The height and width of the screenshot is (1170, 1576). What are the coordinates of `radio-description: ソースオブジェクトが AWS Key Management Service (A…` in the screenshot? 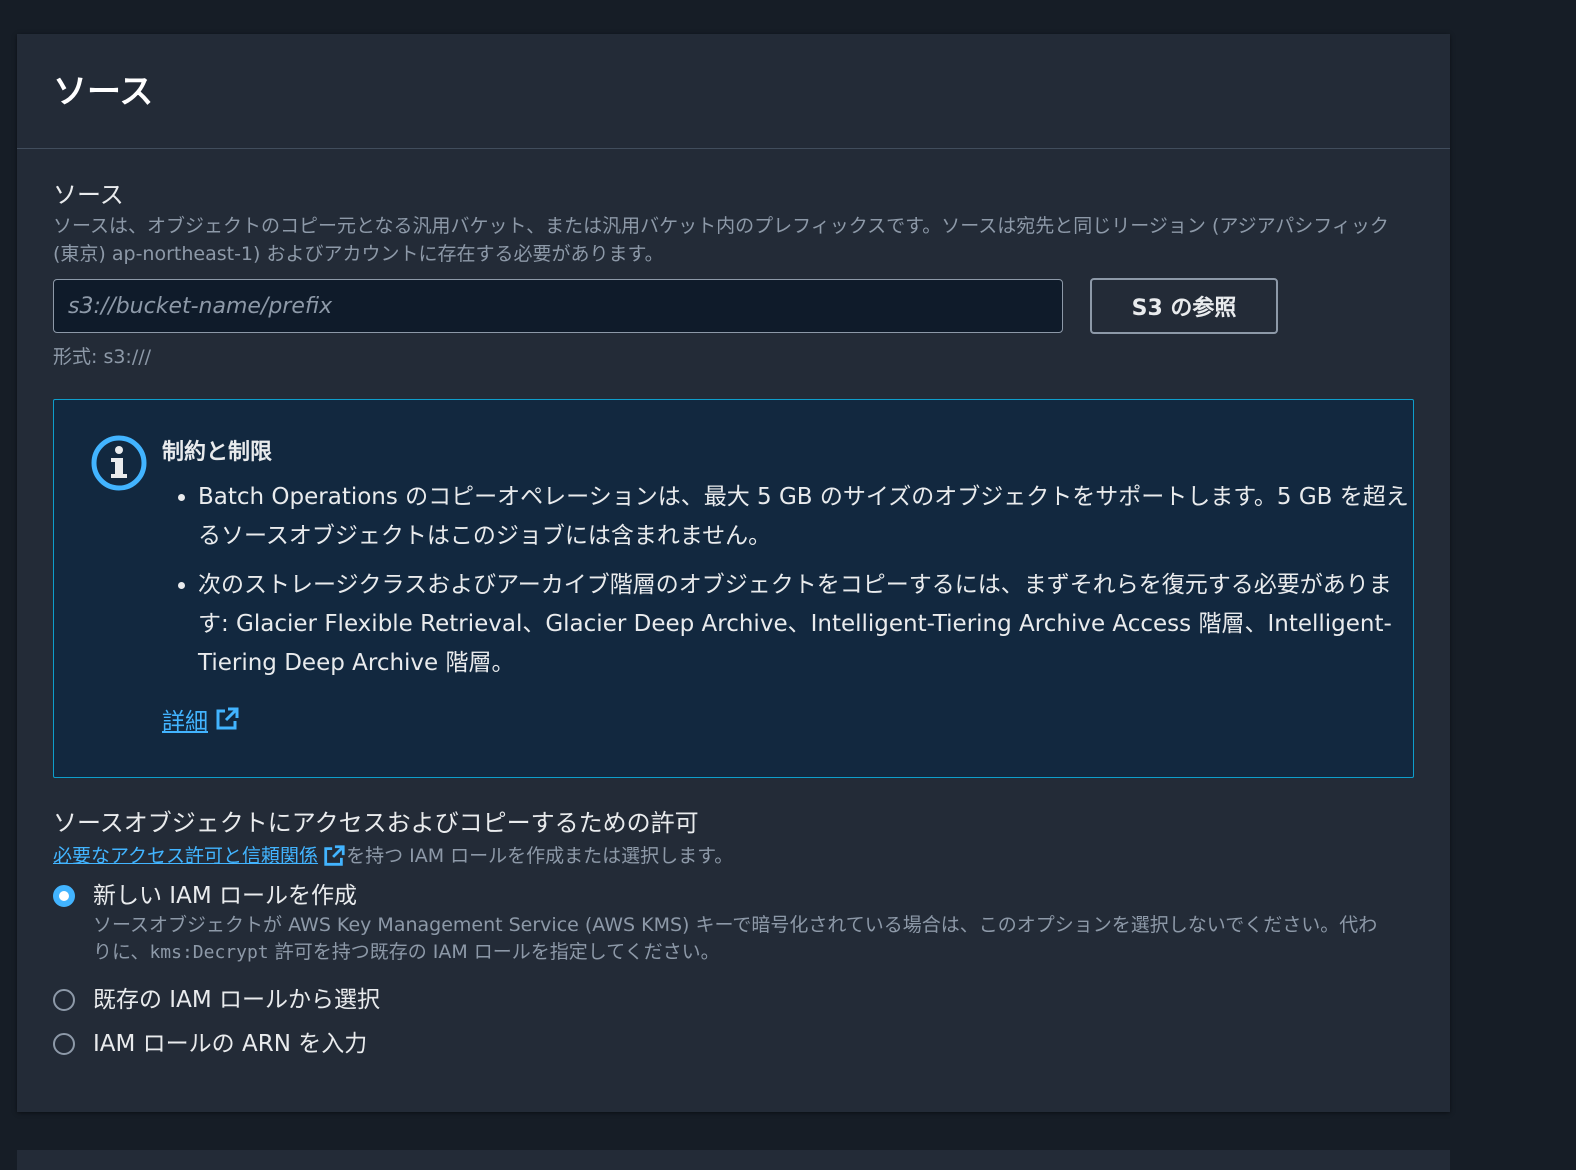 It's located at (743, 939).